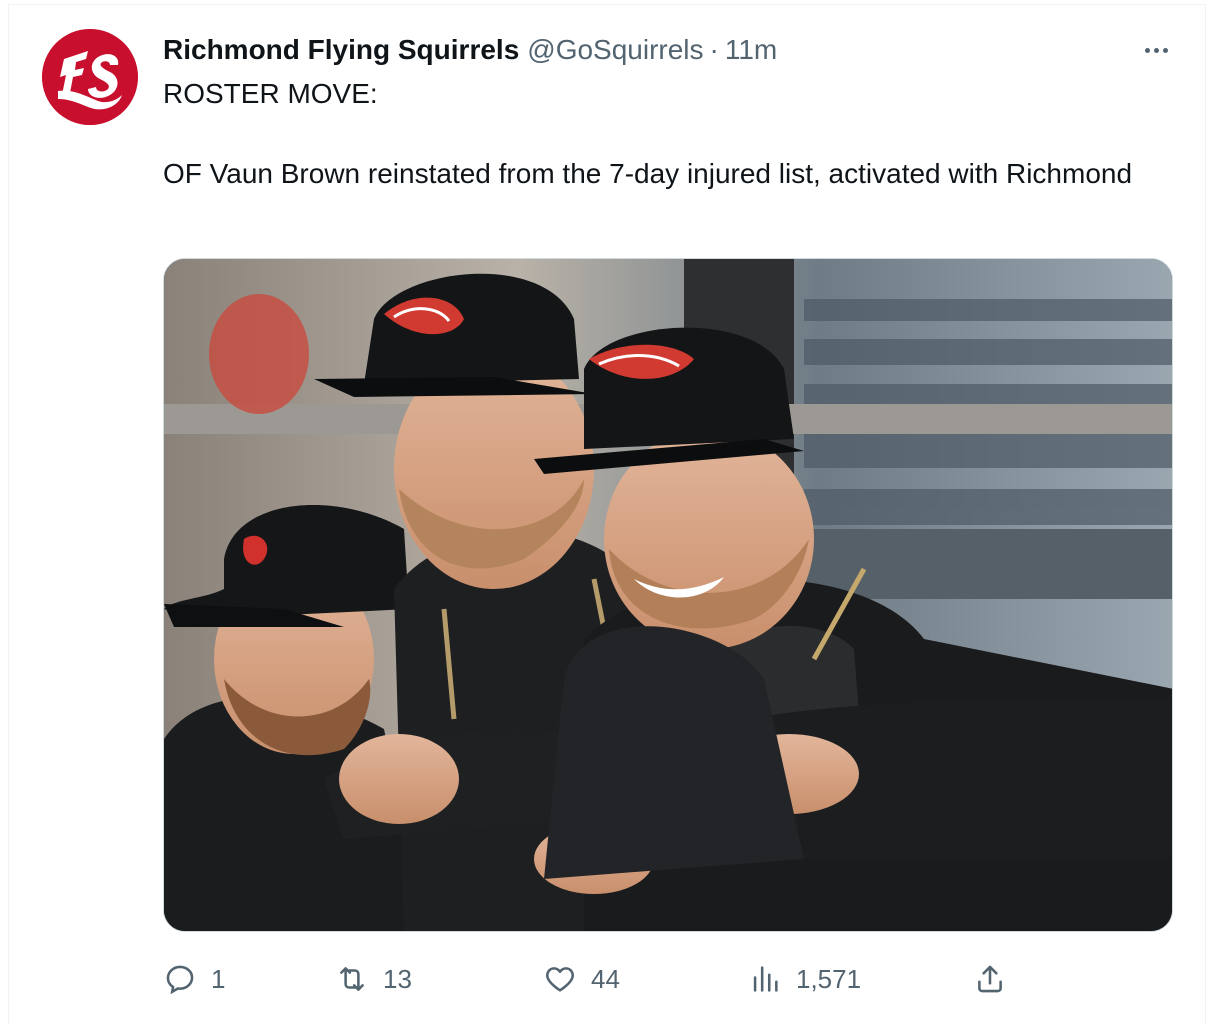 This screenshot has height=1024, width=1210. What do you see at coordinates (605, 978) in the screenshot?
I see `like-count: 44` at bounding box center [605, 978].